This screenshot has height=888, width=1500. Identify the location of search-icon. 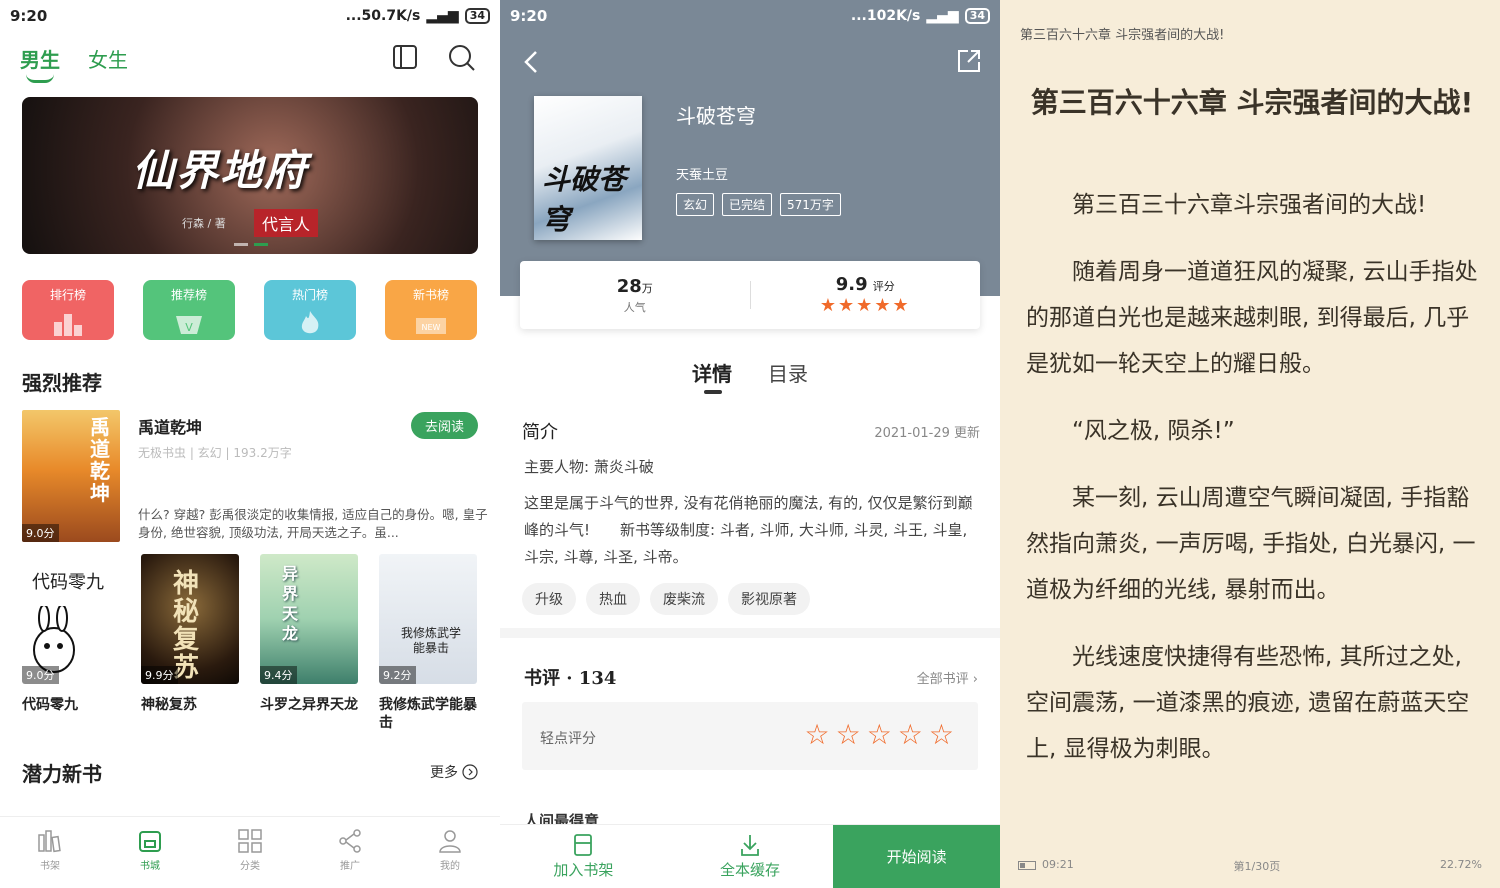
(462, 58).